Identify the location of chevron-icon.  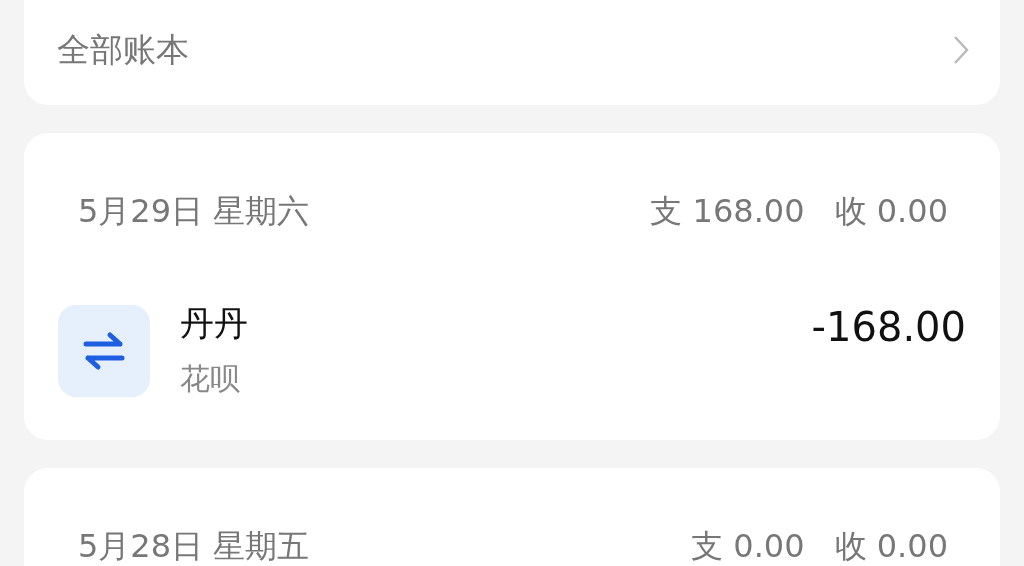
(961, 50).